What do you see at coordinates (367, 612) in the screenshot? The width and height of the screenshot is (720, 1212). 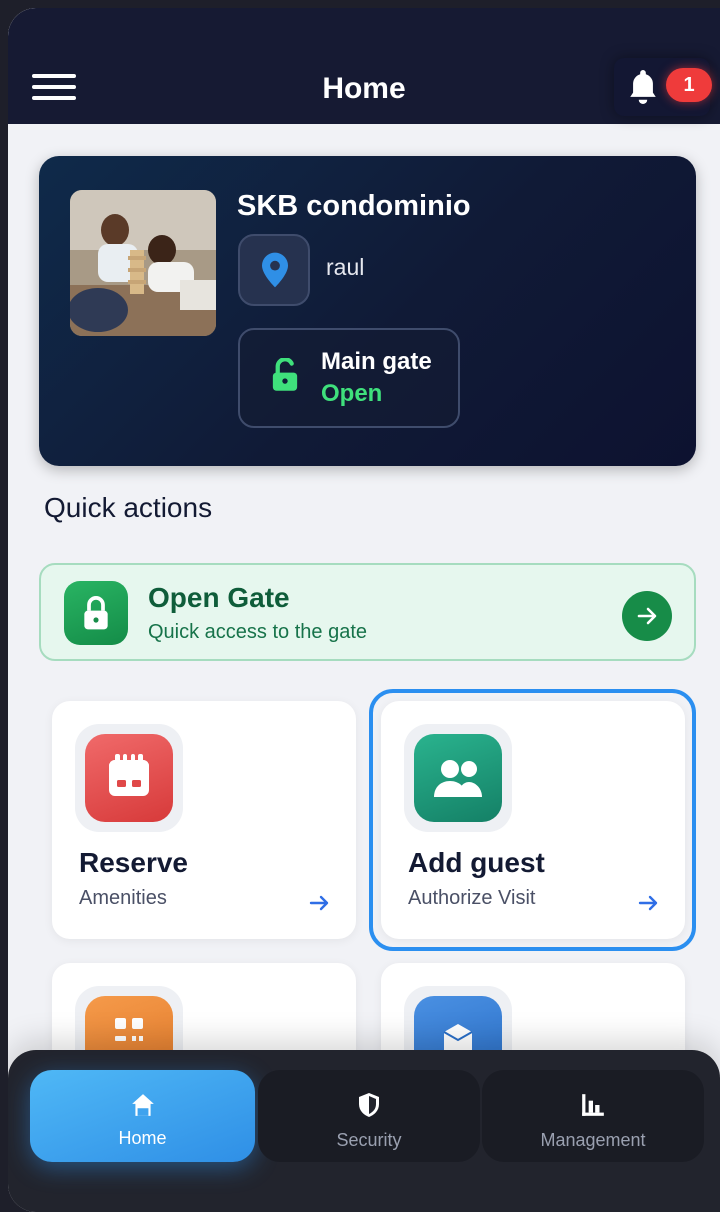 I see `open-gate-button: Open Gate Quick access to the gate` at bounding box center [367, 612].